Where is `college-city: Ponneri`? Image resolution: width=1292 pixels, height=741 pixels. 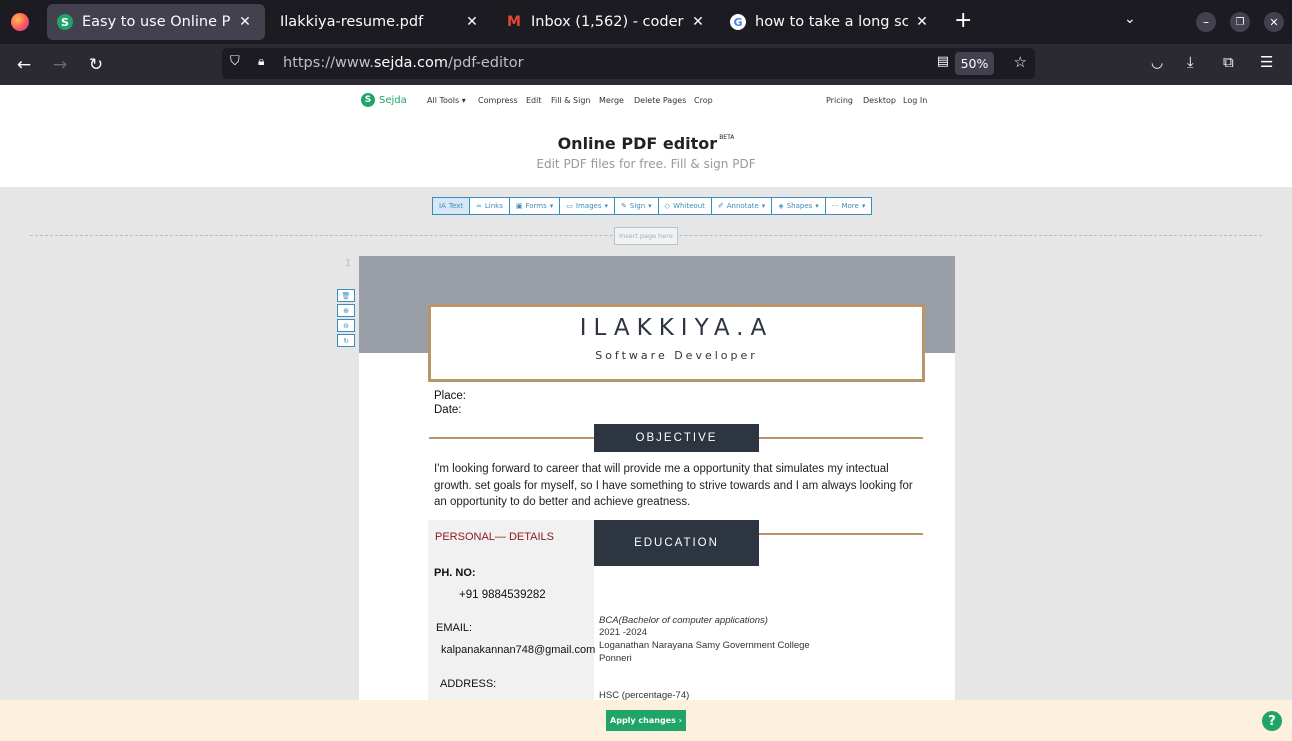
college-city: Ponneri is located at coordinates (615, 658).